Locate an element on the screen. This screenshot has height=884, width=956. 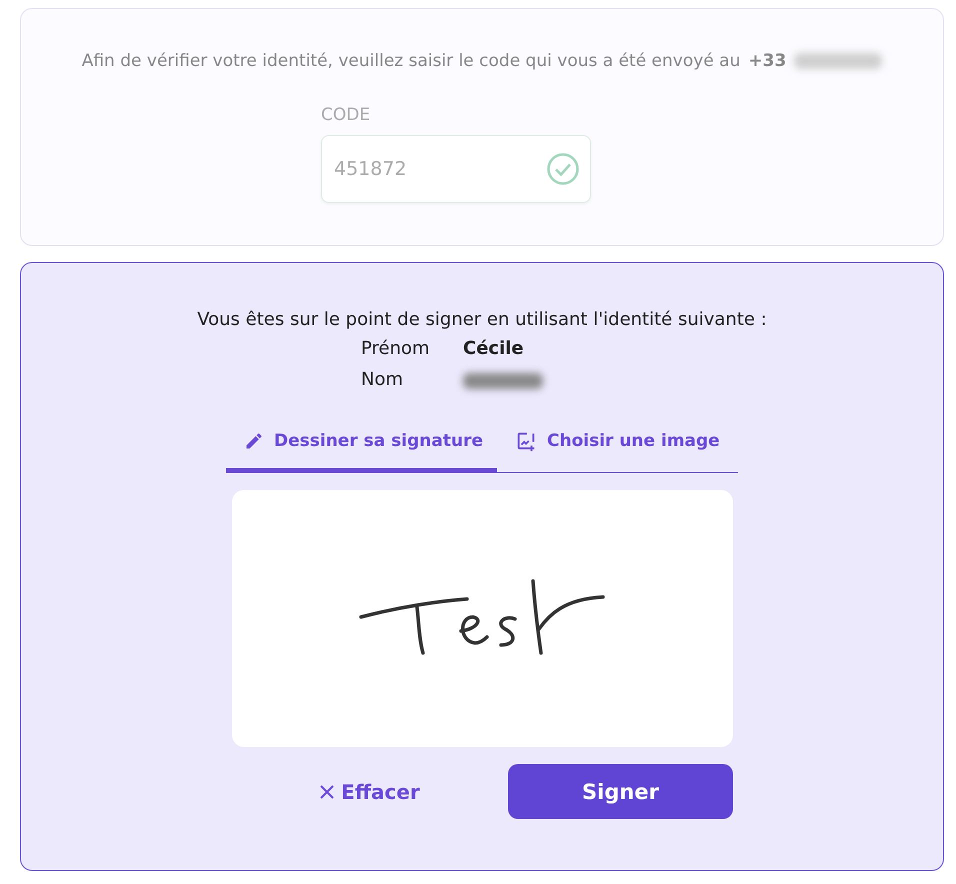
code-label: CODE is located at coordinates (346, 115).